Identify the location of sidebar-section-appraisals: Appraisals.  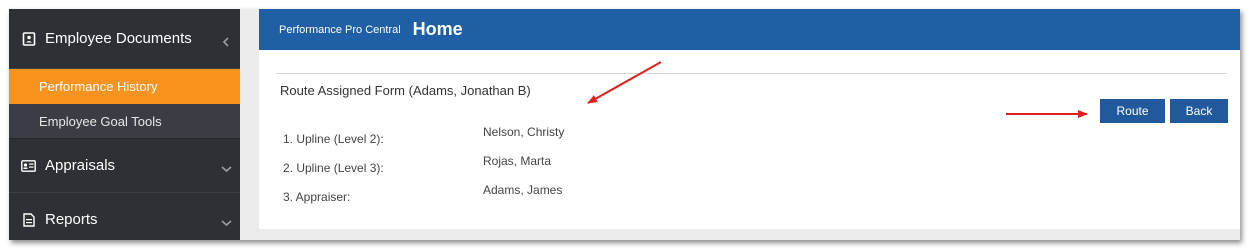
(124, 166).